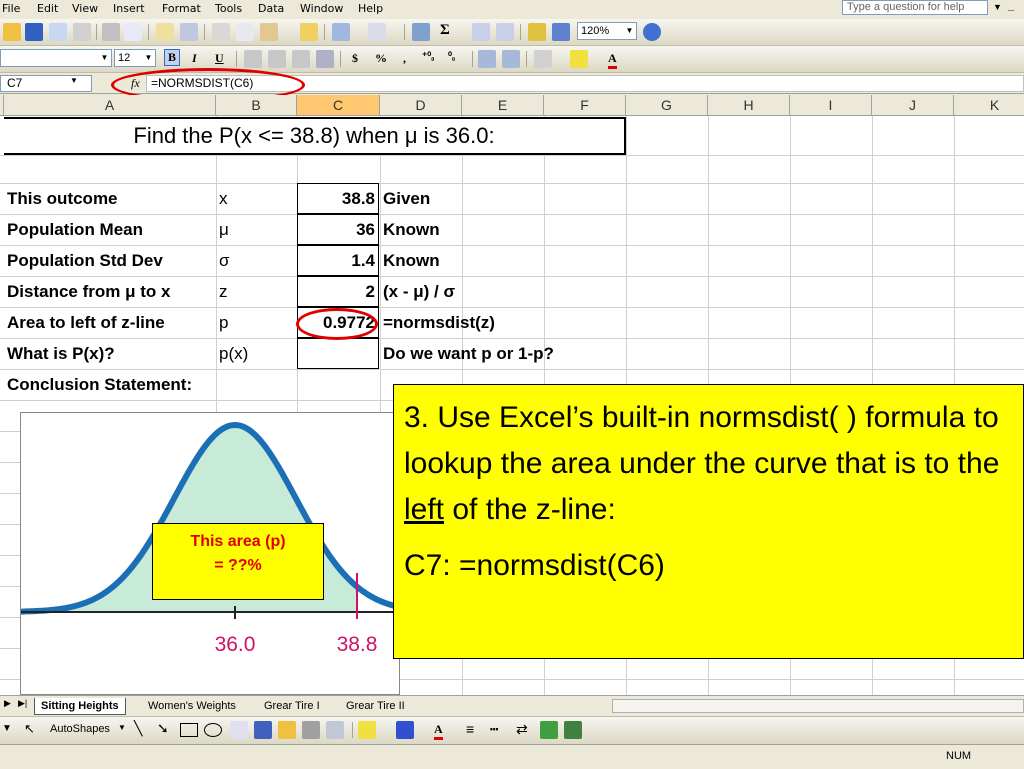 The width and height of the screenshot is (1024, 769). I want to click on font-color-icon: A, so click(438, 731).